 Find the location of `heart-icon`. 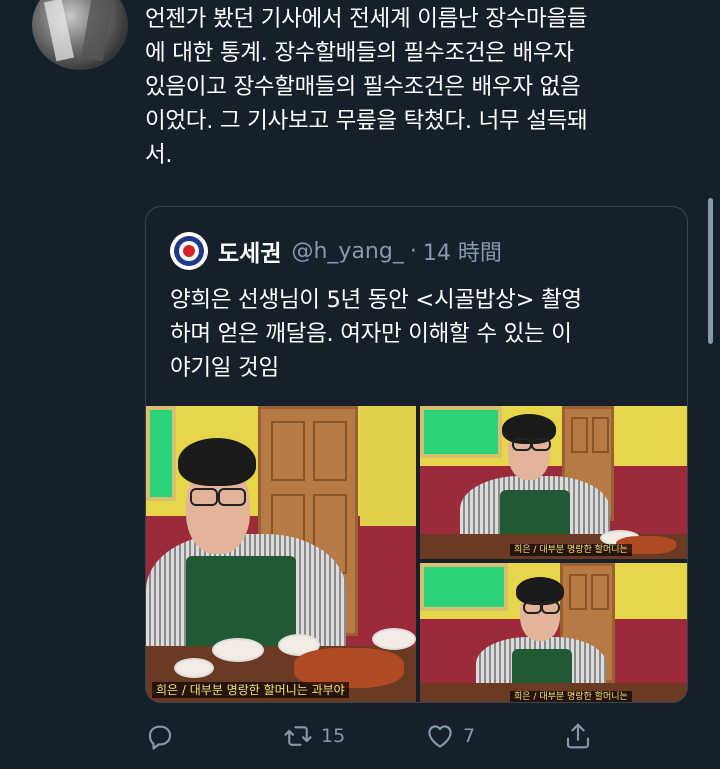

heart-icon is located at coordinates (440, 736).